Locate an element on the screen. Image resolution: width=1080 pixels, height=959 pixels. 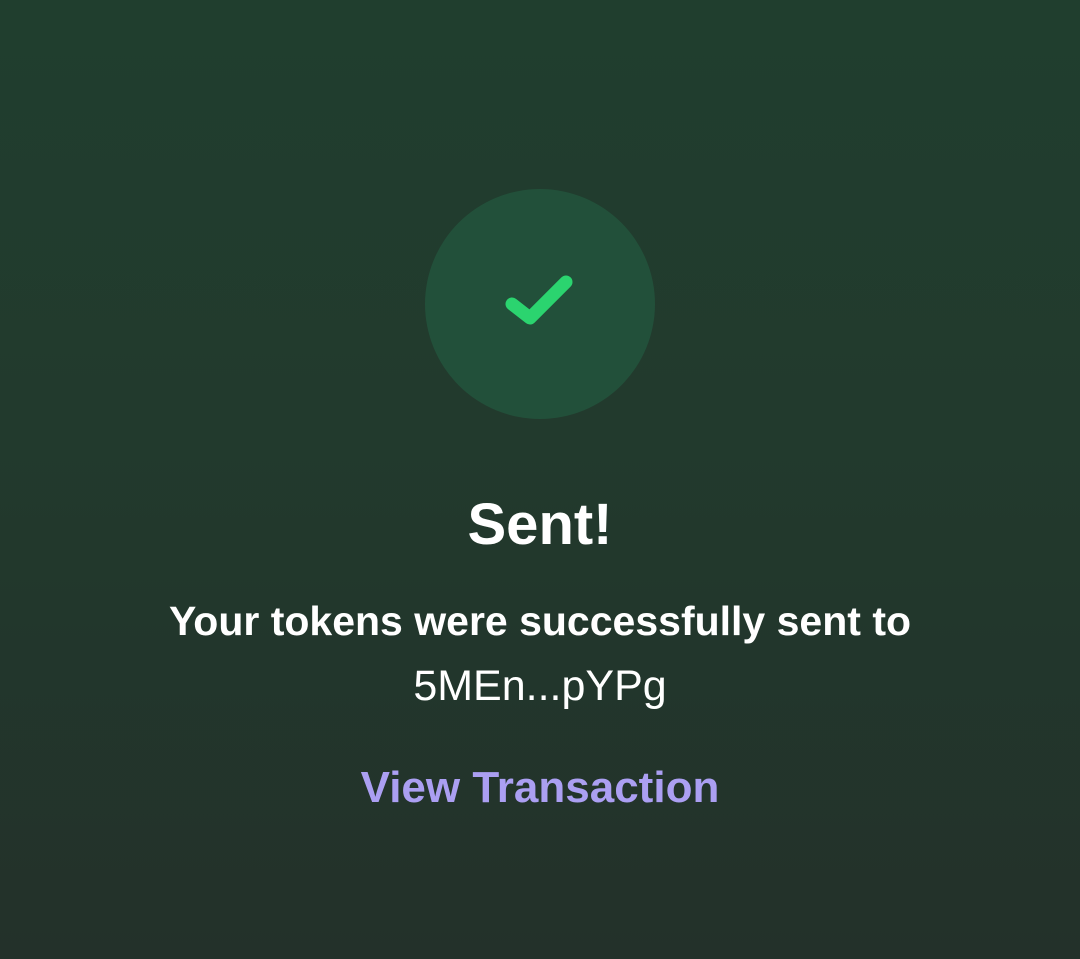
checkmark-icon is located at coordinates (539, 300).